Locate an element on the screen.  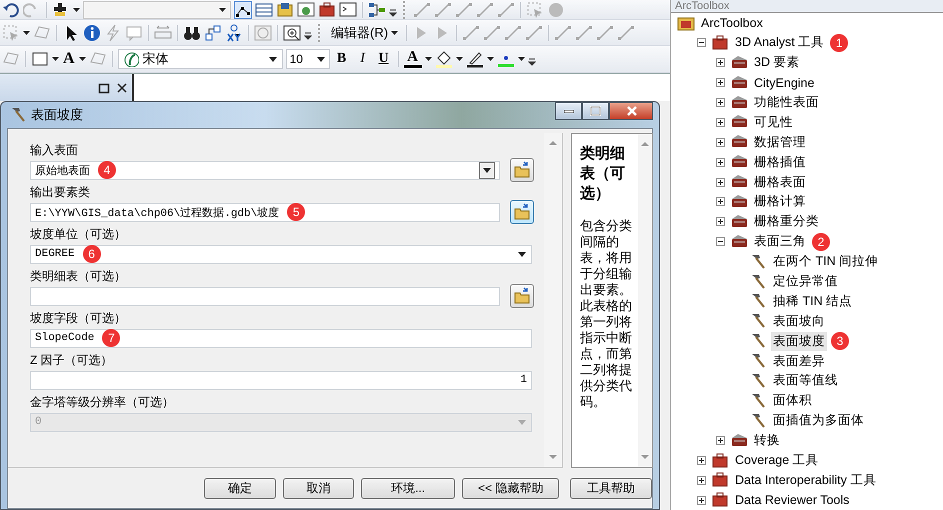
tool-item: 表面坡度 is located at coordinates (799, 341).